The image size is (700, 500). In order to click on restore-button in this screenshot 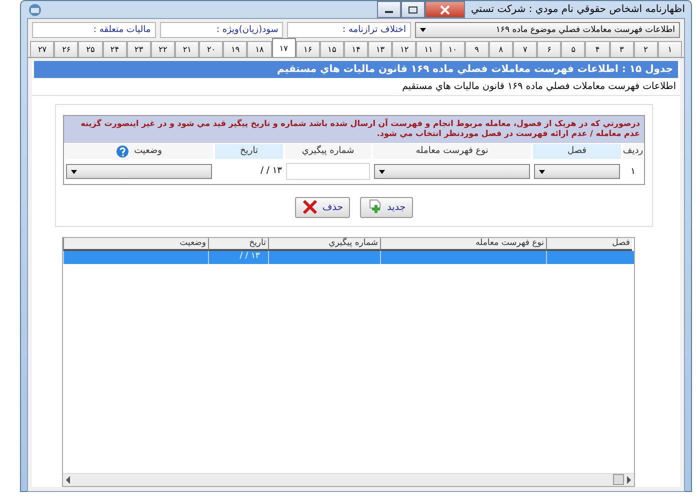, I will do `click(412, 9)`.